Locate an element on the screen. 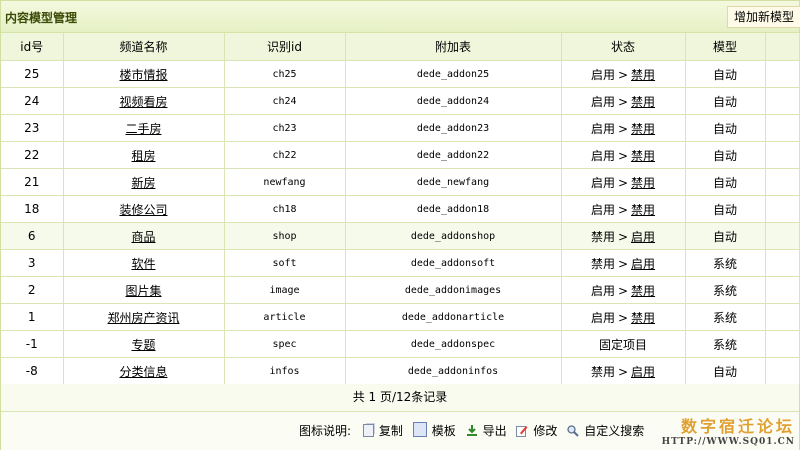 The height and width of the screenshot is (450, 800). watermark-url: HTTP://WWW.SQ01.CN is located at coordinates (728, 442).